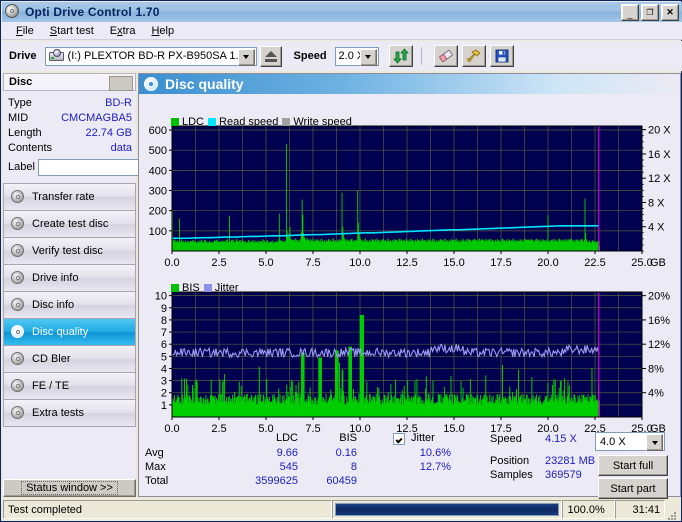 The width and height of the screenshot is (682, 522). I want to click on svg-text: 16%, so click(659, 321).